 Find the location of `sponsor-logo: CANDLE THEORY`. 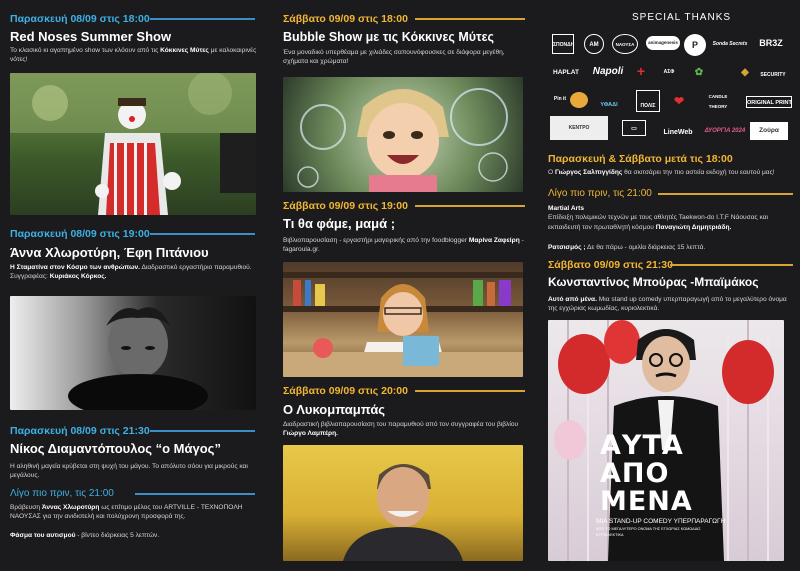

sponsor-logo: CANDLE THEORY is located at coordinates (718, 101).